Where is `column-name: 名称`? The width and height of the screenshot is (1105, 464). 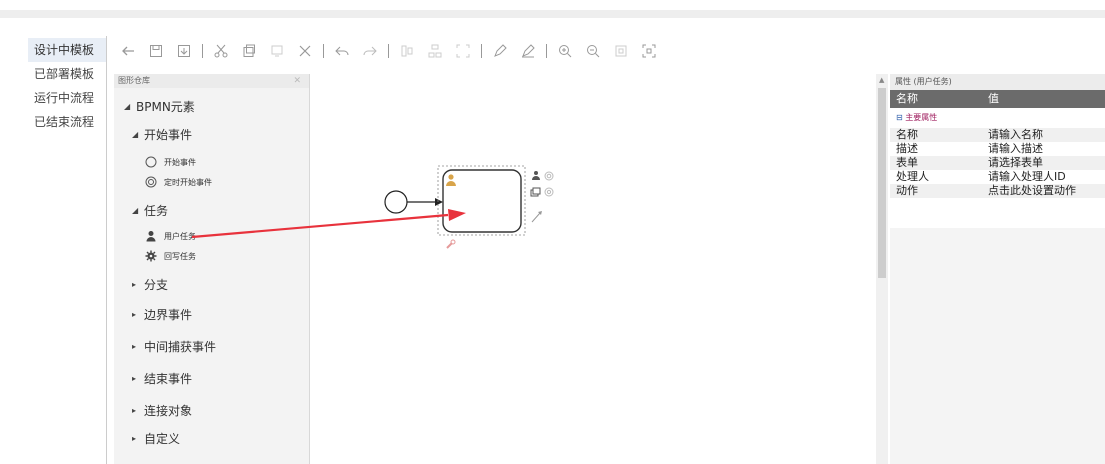
column-name: 名称 is located at coordinates (907, 98).